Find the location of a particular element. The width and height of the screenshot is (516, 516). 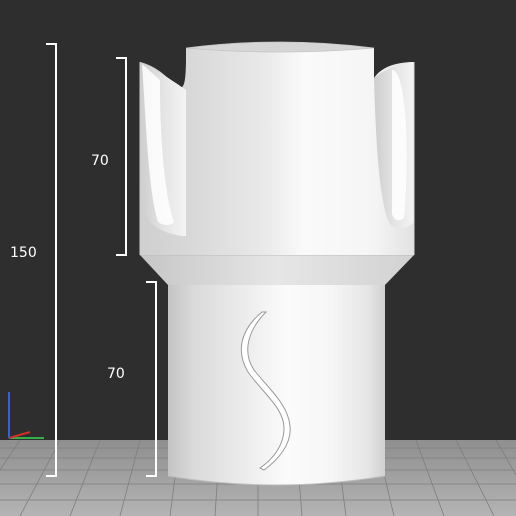

dimension-line-total is located at coordinates (51, 260).